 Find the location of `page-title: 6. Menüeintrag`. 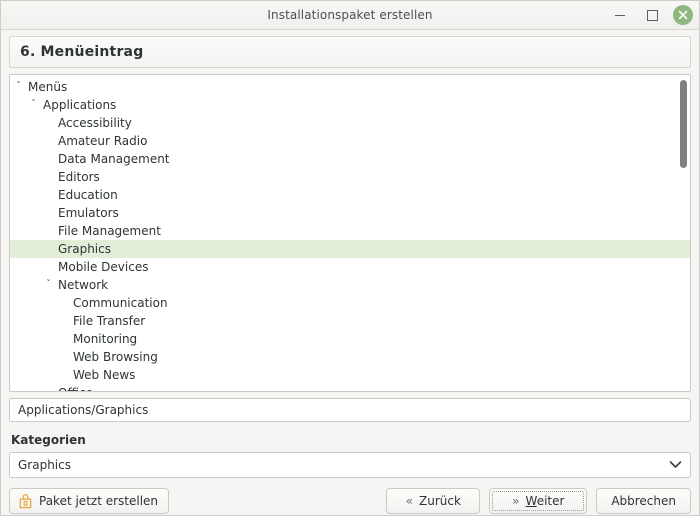

page-title: 6. Menüeintrag is located at coordinates (82, 51).